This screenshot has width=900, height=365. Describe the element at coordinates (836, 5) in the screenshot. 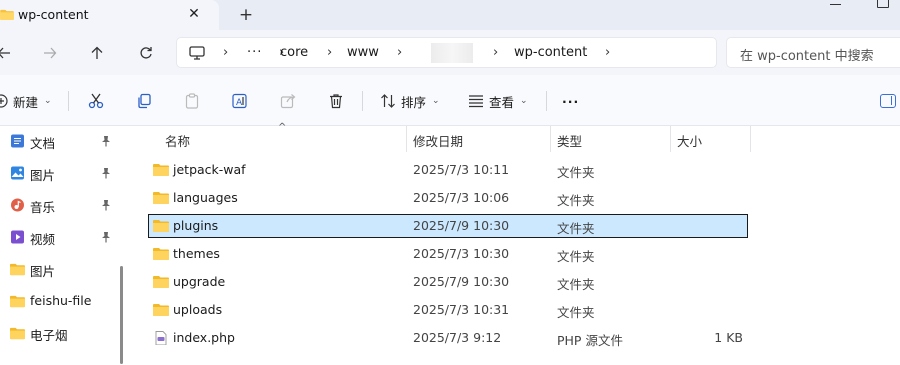

I see `minimize-button` at that location.